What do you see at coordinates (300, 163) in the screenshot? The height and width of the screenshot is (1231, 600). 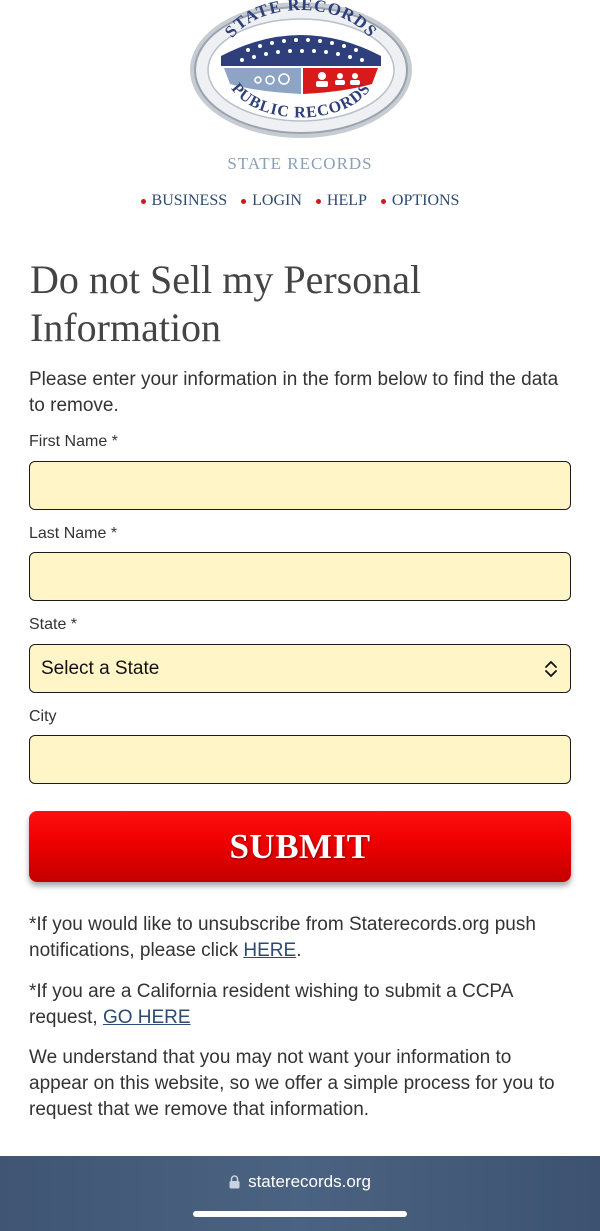 I see `brand-name: STATE RECORDS` at bounding box center [300, 163].